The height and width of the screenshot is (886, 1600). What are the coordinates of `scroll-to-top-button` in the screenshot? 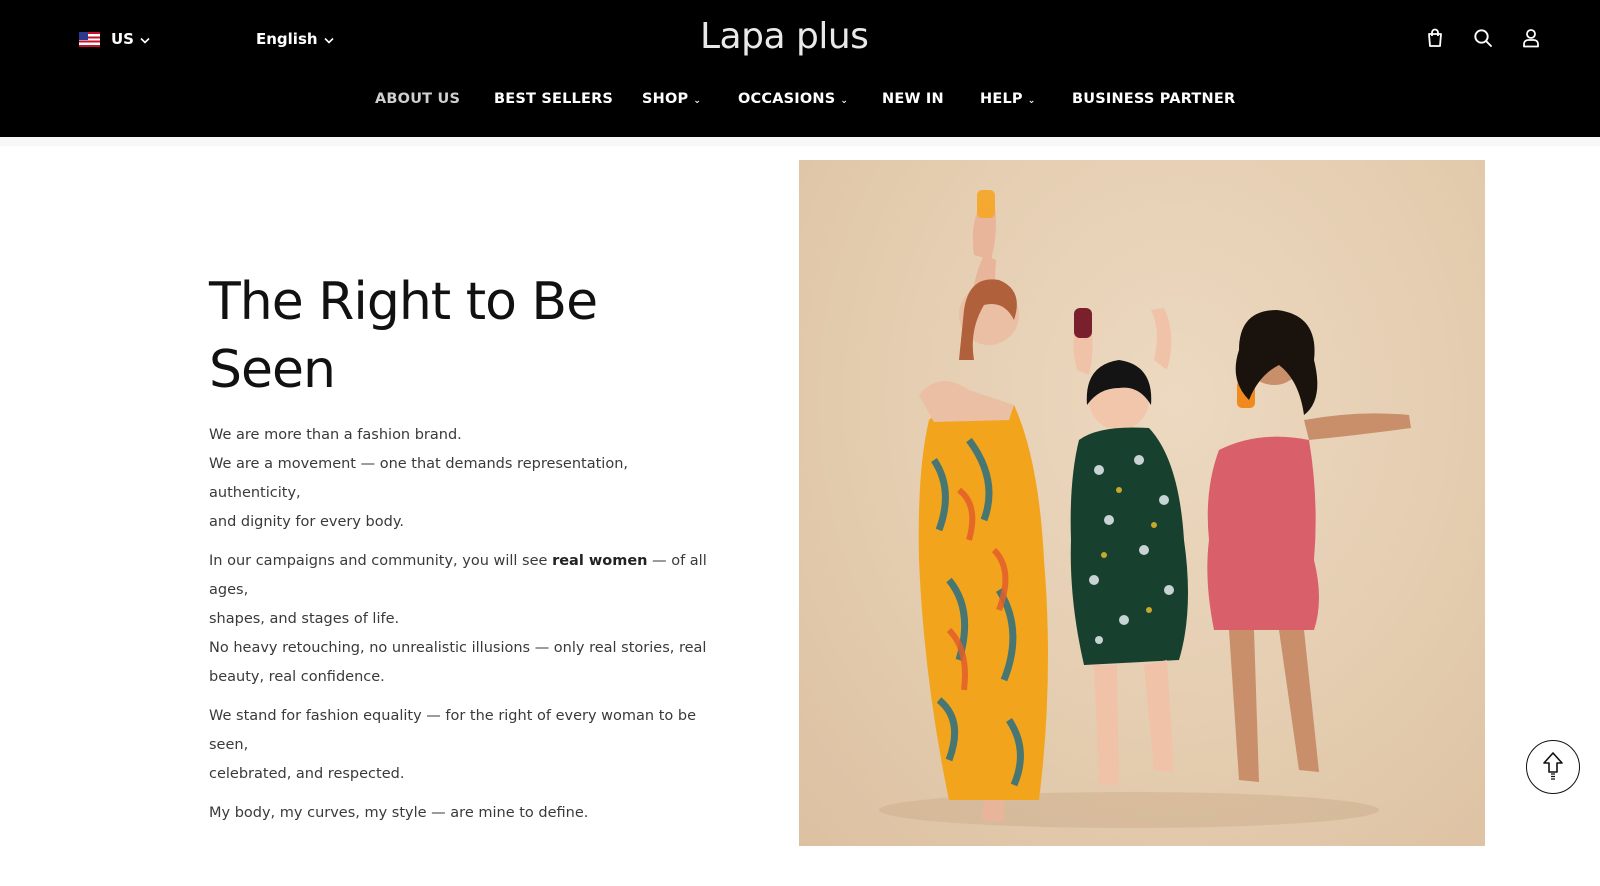 It's located at (1553, 767).